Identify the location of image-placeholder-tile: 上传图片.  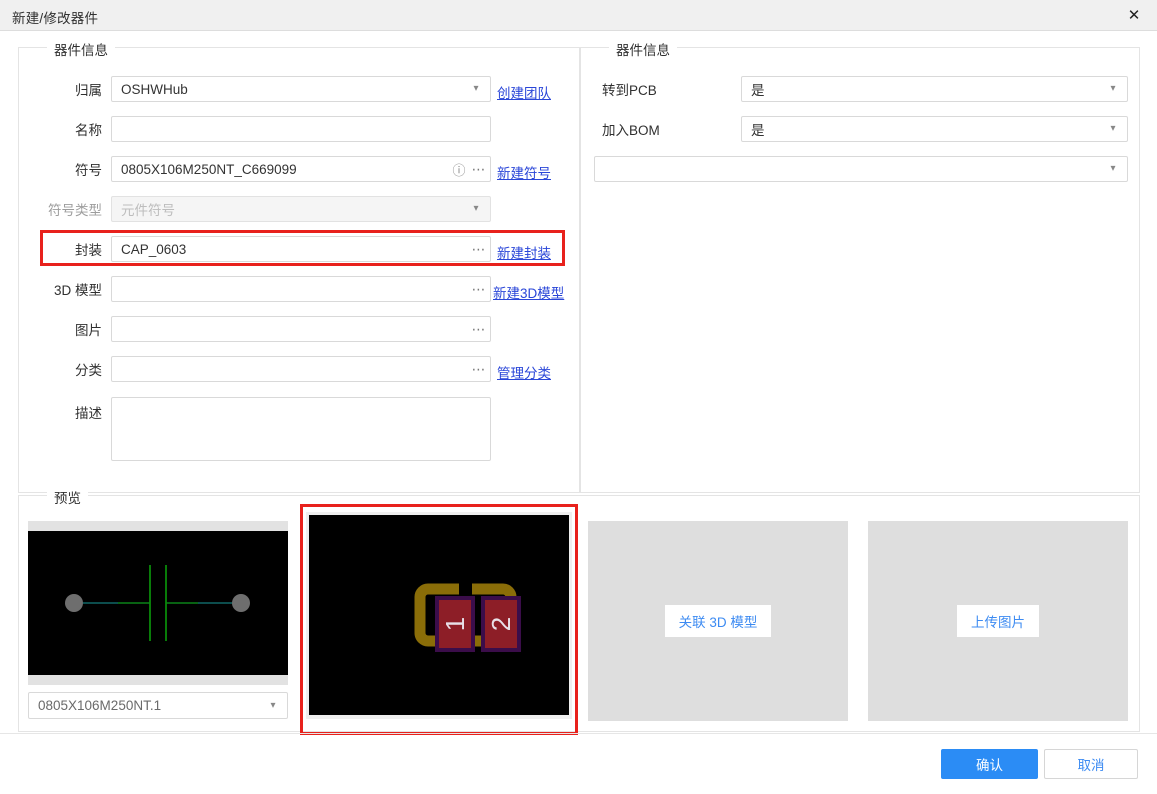
(998, 621).